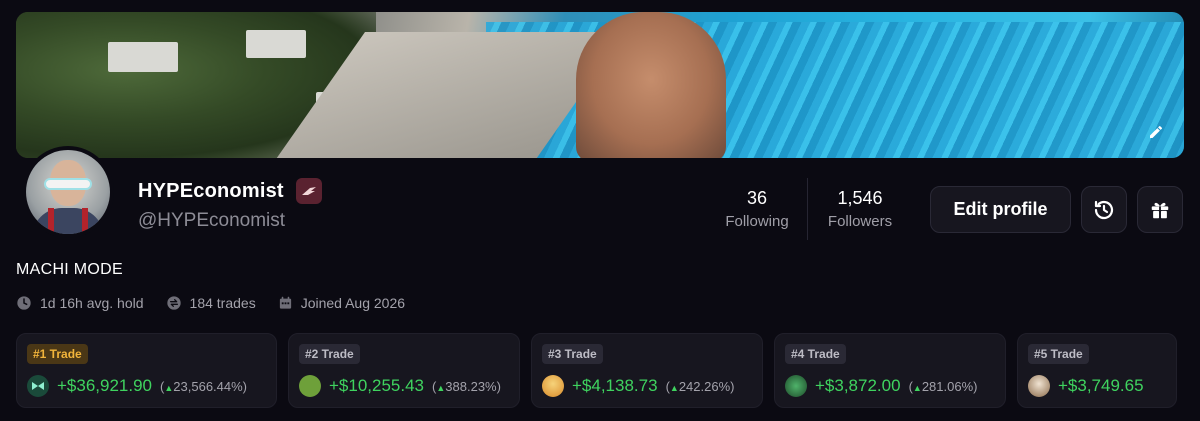  What do you see at coordinates (222, 303) in the screenshot?
I see `trade-count-text: 184 trades` at bounding box center [222, 303].